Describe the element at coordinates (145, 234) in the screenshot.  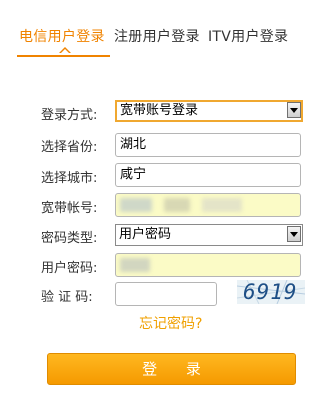
I see `password-type-value: 用户密码` at that location.